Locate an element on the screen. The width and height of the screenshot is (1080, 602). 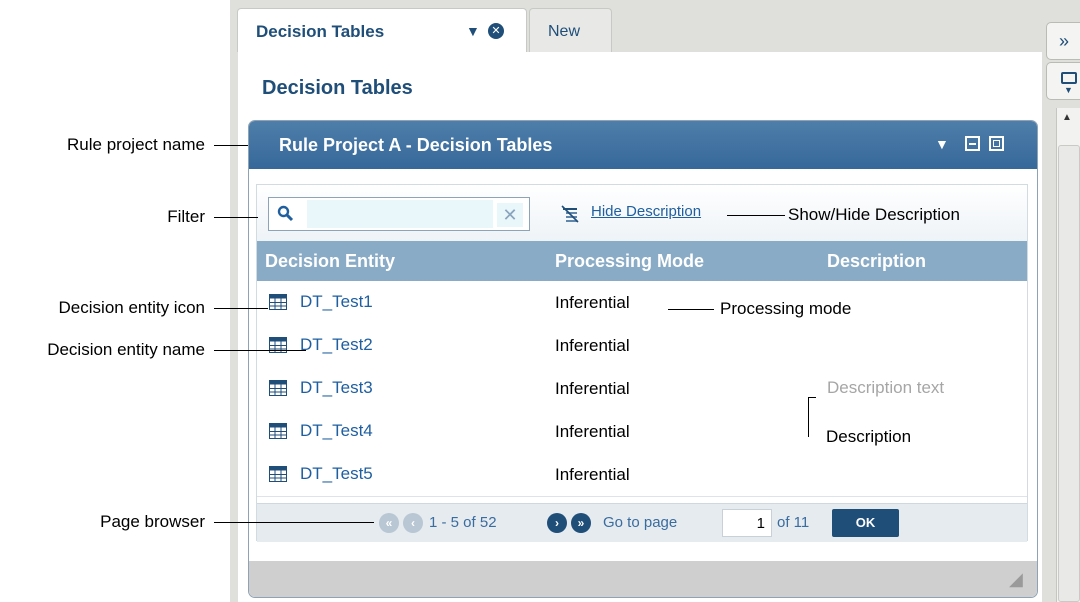
column-header-decision-entity: Decision Entity is located at coordinates (330, 261).